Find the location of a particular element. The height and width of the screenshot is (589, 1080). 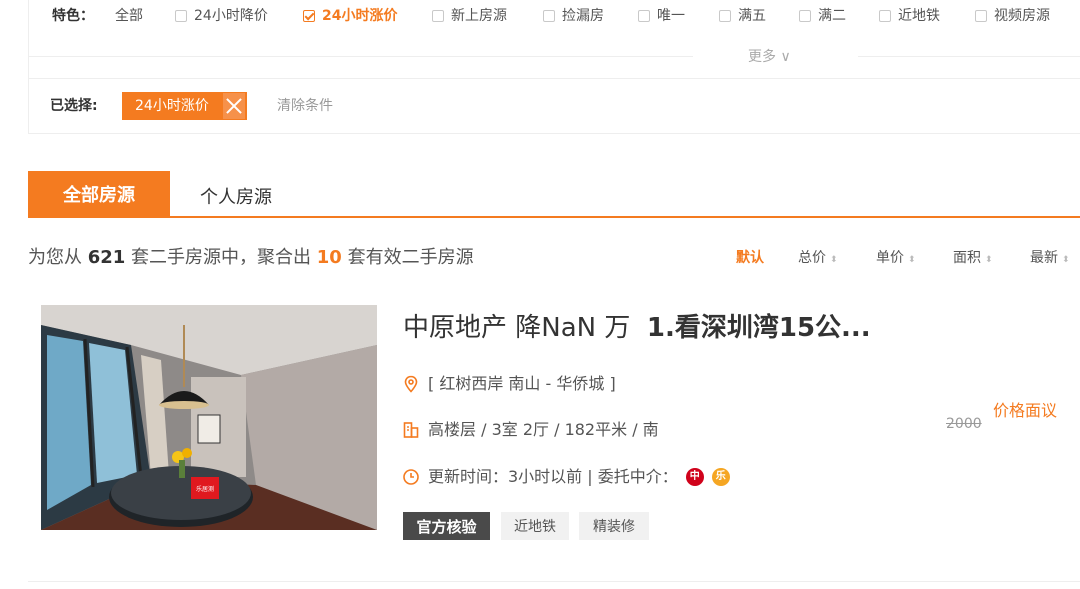

selected-filter-chip-label: 24小时涨价 is located at coordinates (172, 106).